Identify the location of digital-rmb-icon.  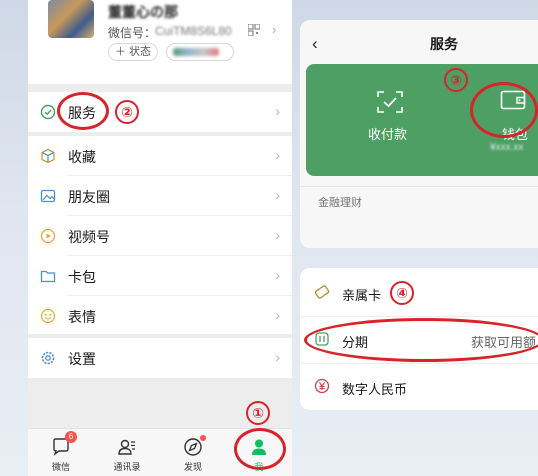
(322, 386).